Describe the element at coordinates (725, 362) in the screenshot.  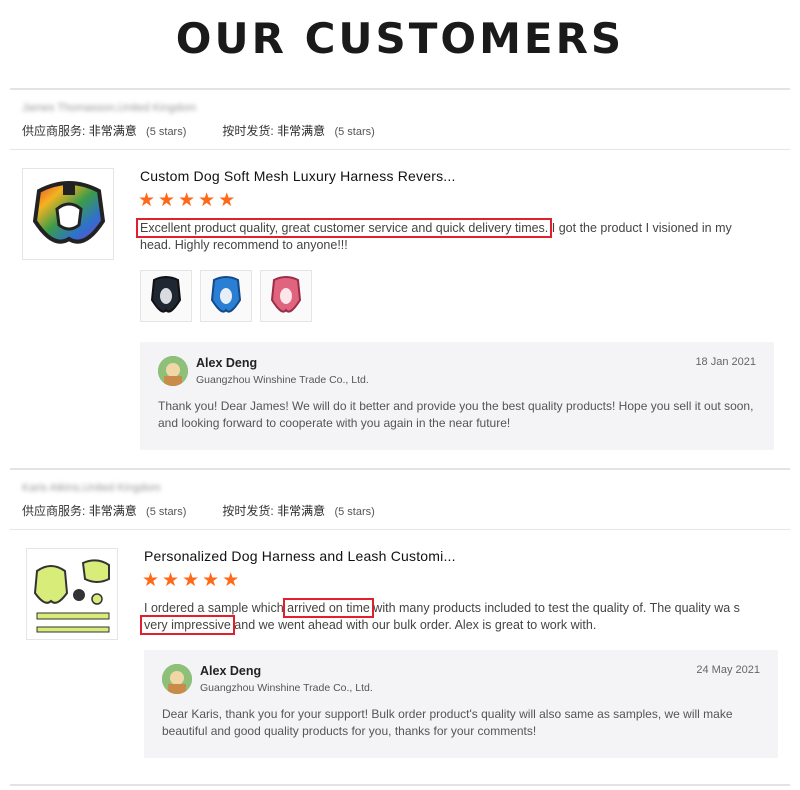
I see `reply-date: 18 Jan 2021` at that location.